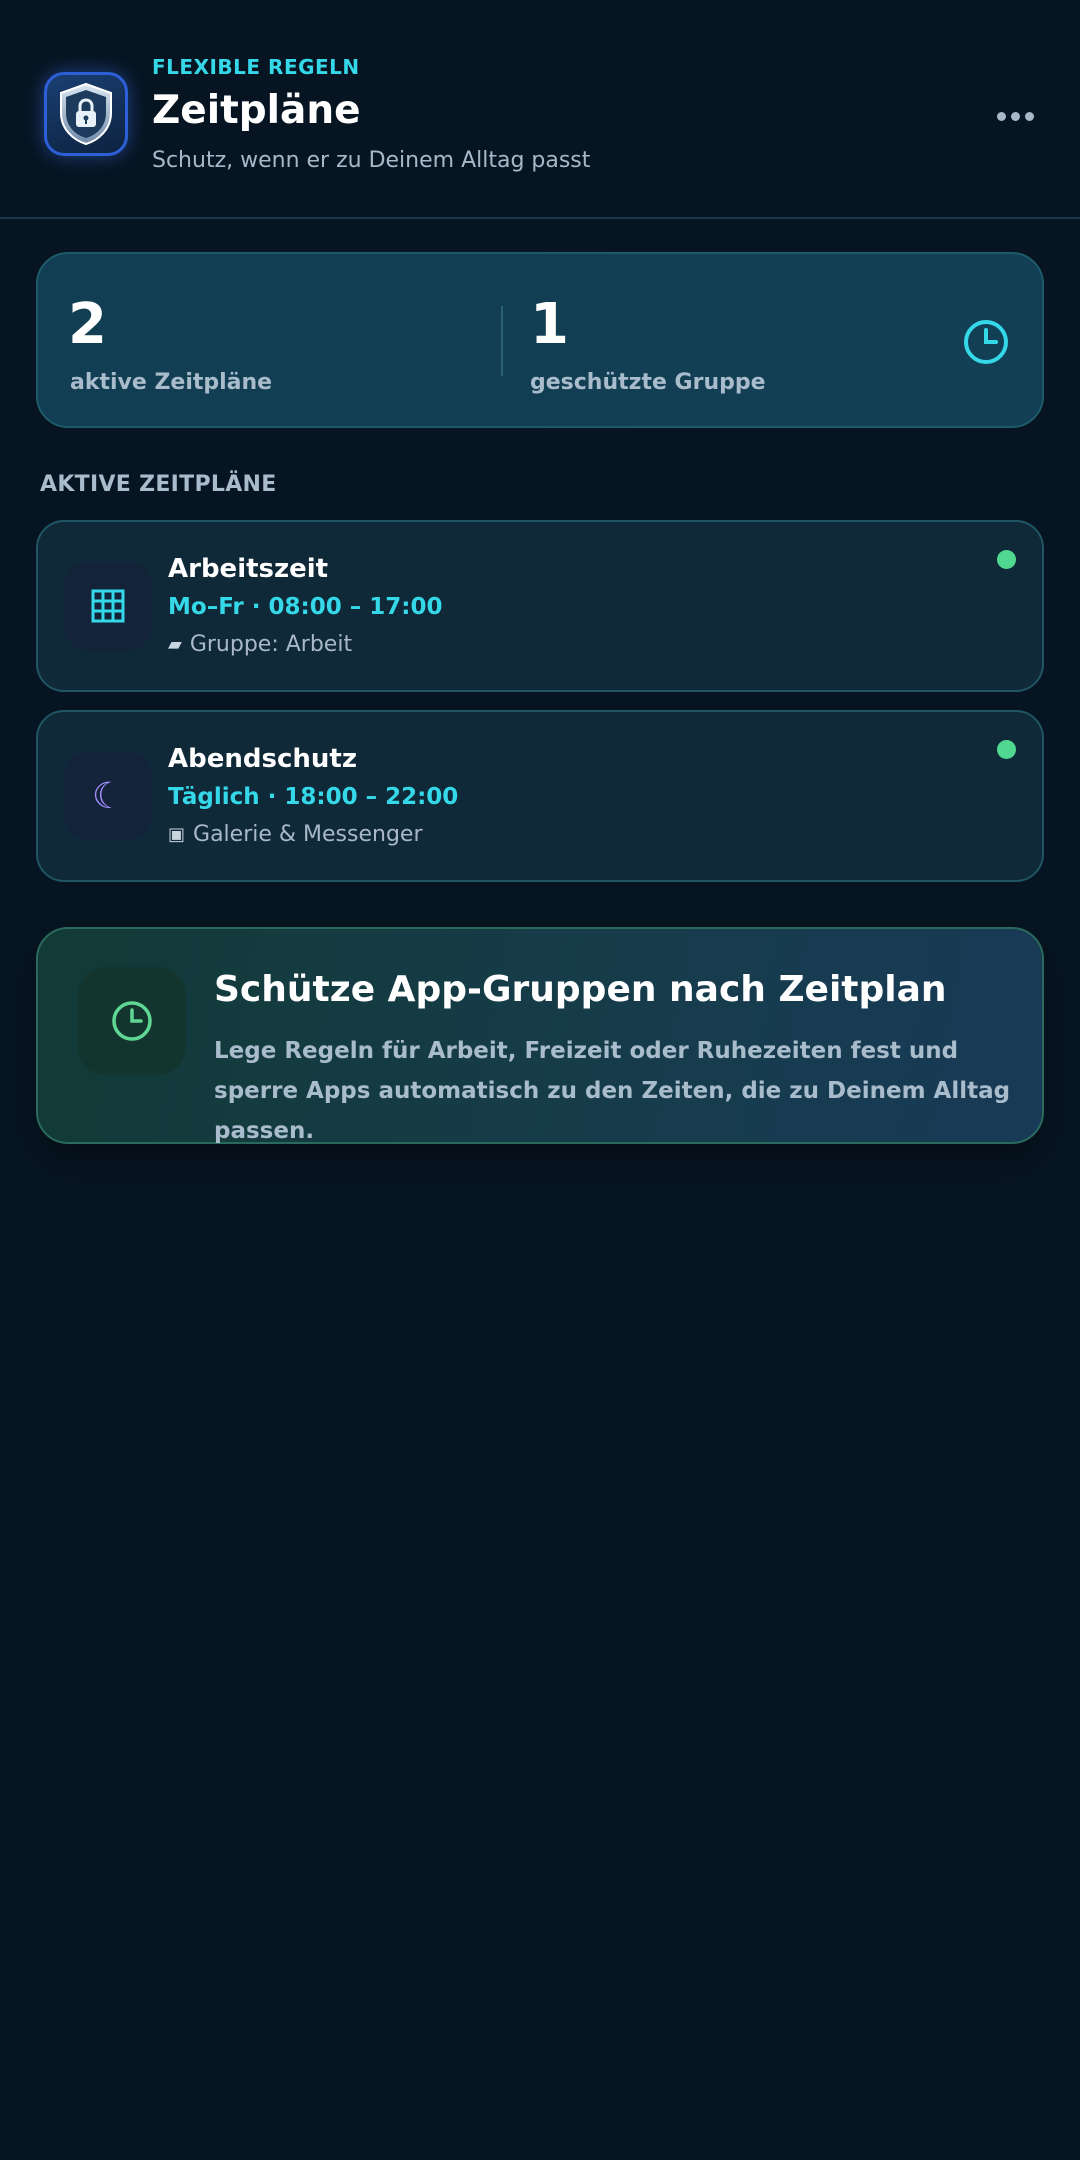  I want to click on schedule-group: ▰ Gruppe: Arbeit, so click(260, 644).